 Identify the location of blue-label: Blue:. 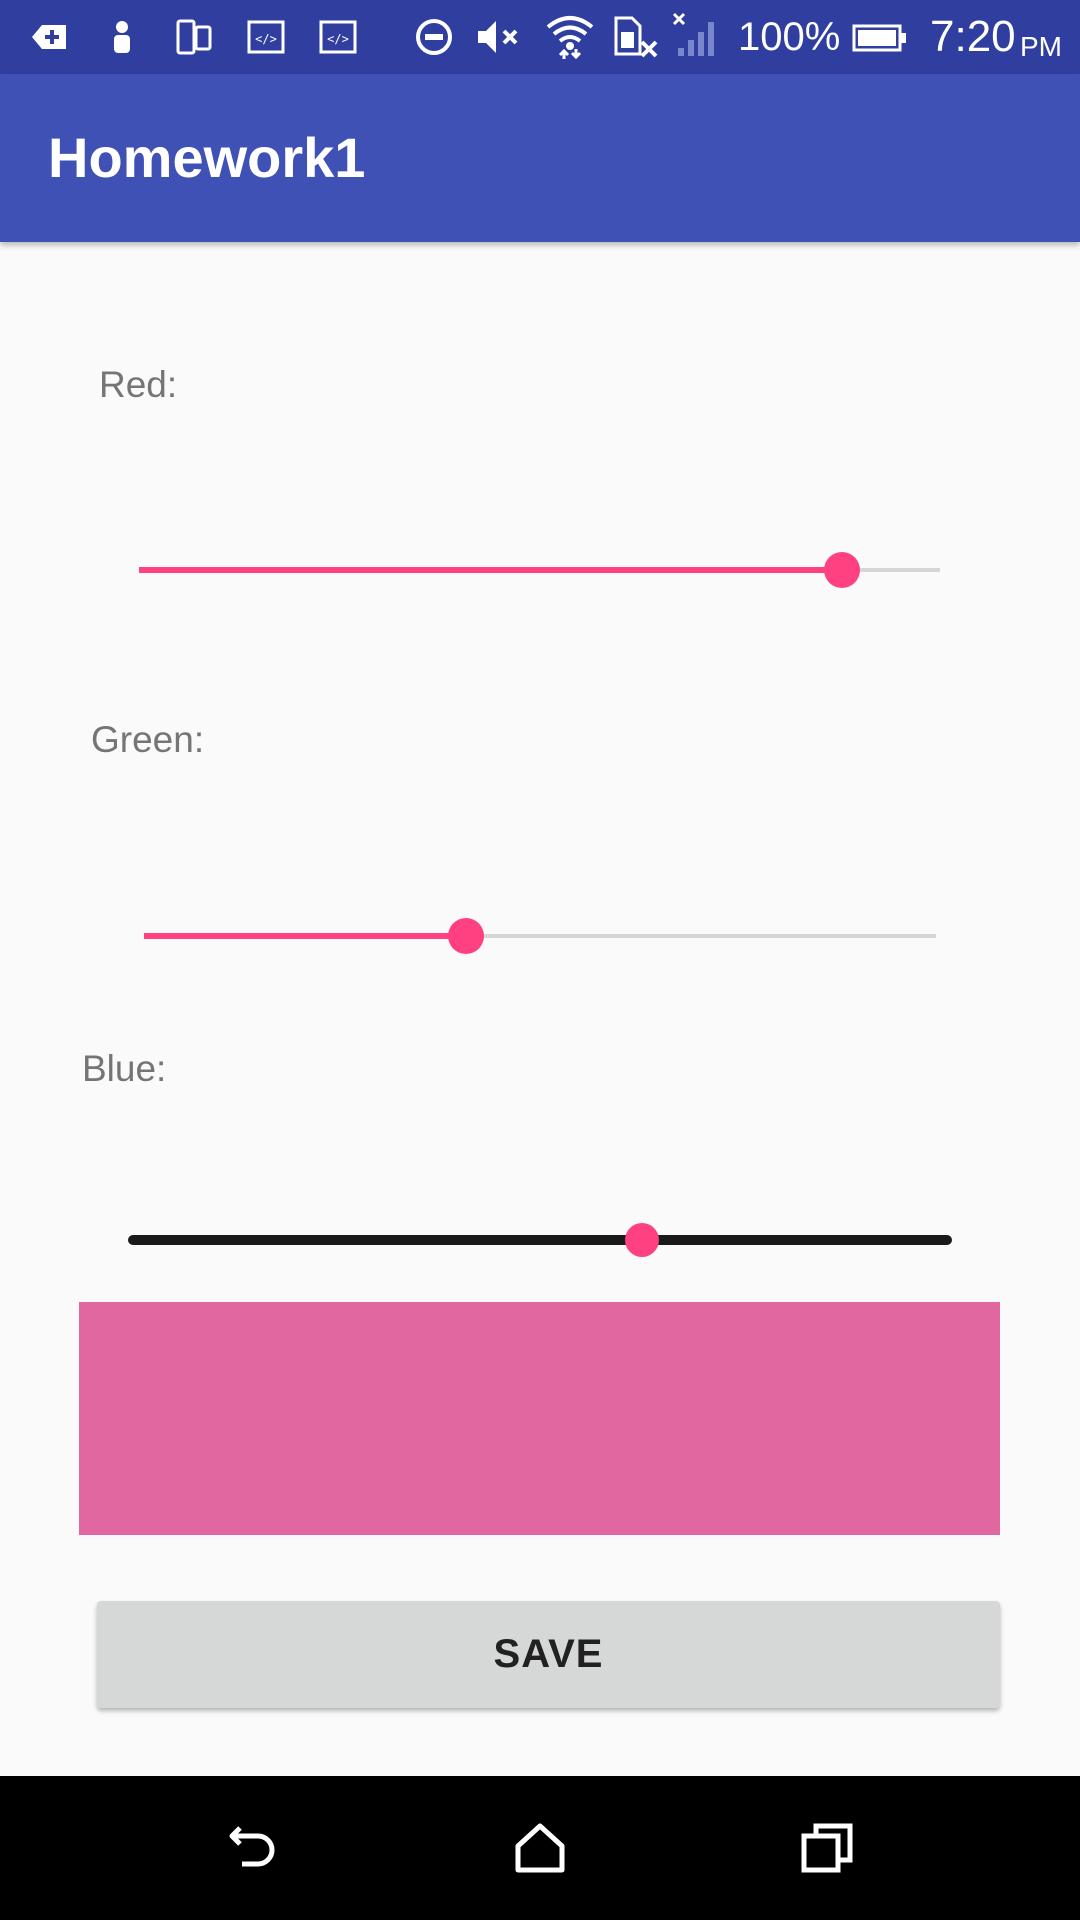
(124, 1068).